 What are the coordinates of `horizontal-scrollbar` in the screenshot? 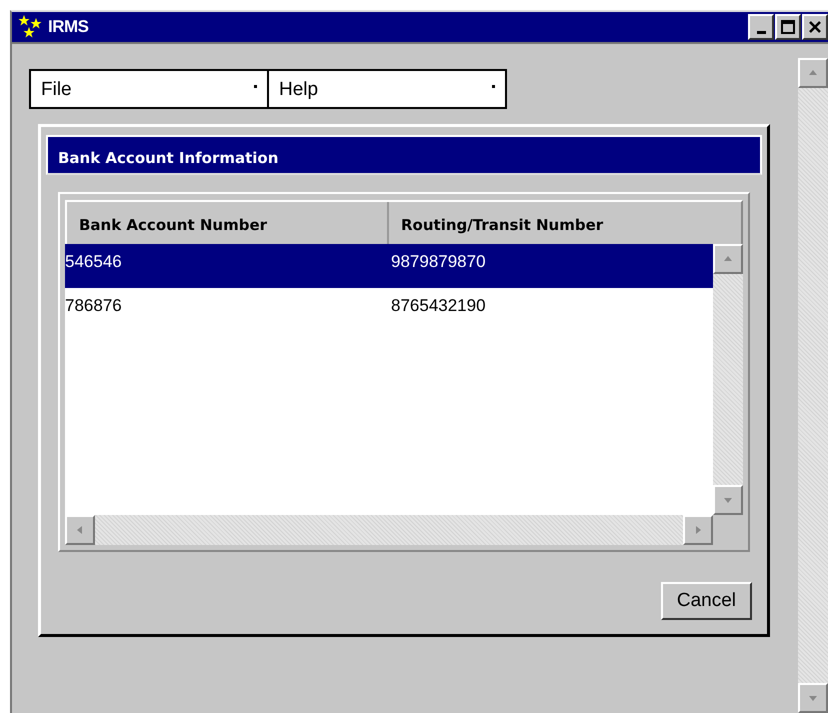 It's located at (389, 530).